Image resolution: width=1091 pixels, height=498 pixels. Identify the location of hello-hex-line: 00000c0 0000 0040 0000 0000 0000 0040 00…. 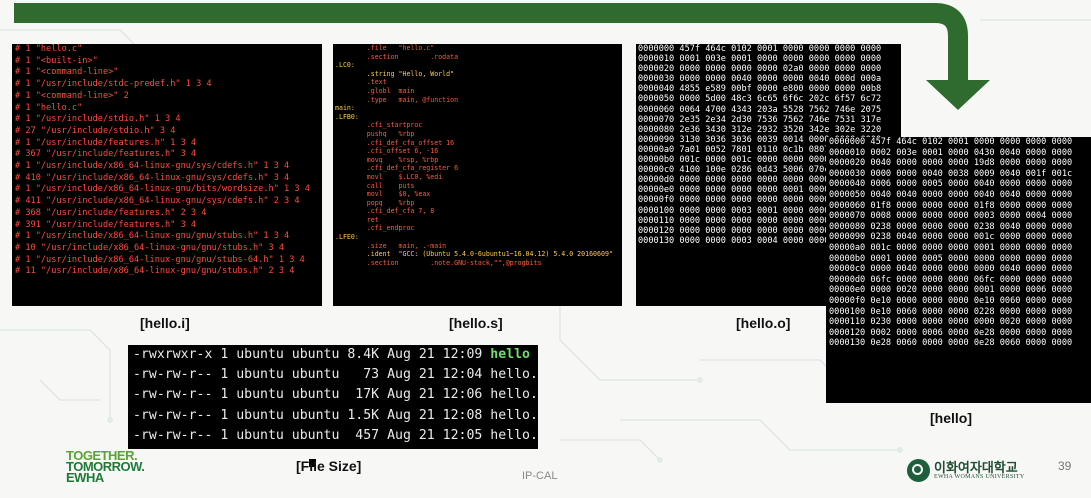
(951, 269).